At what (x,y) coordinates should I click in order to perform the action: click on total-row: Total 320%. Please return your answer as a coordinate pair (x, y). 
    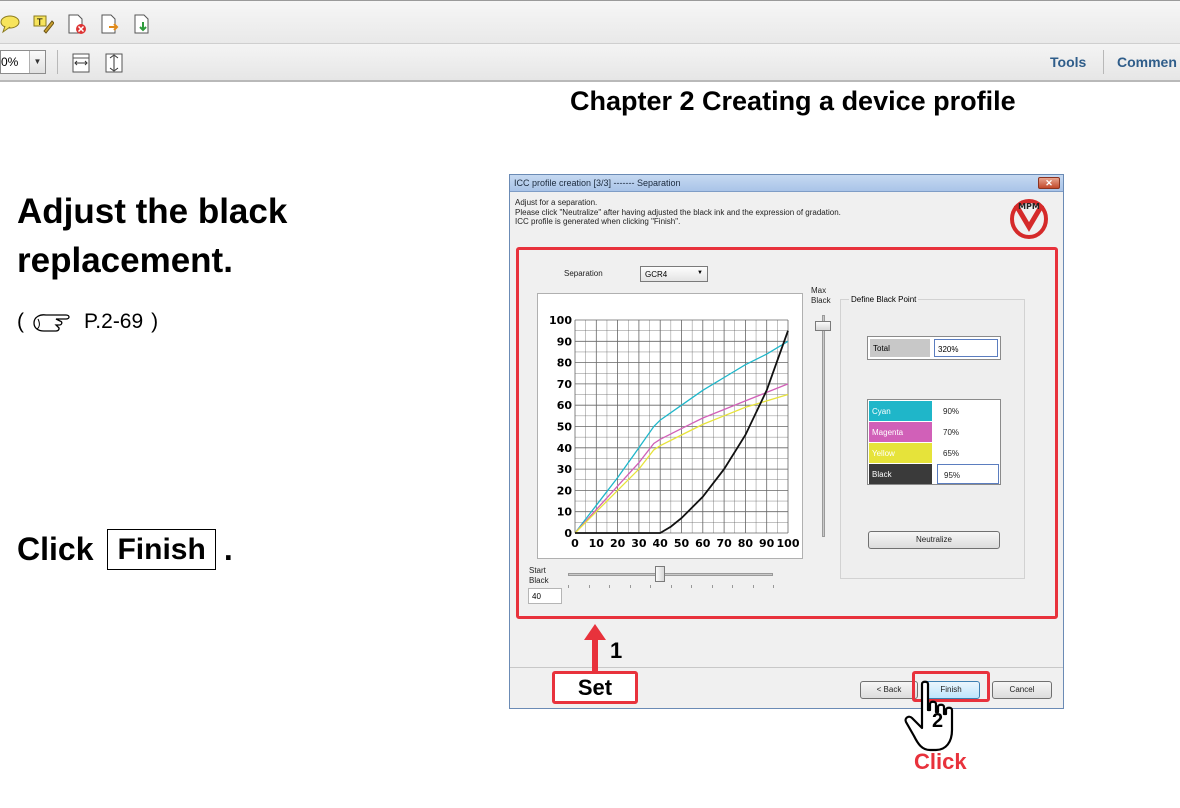
    Looking at the image, I should click on (934, 348).